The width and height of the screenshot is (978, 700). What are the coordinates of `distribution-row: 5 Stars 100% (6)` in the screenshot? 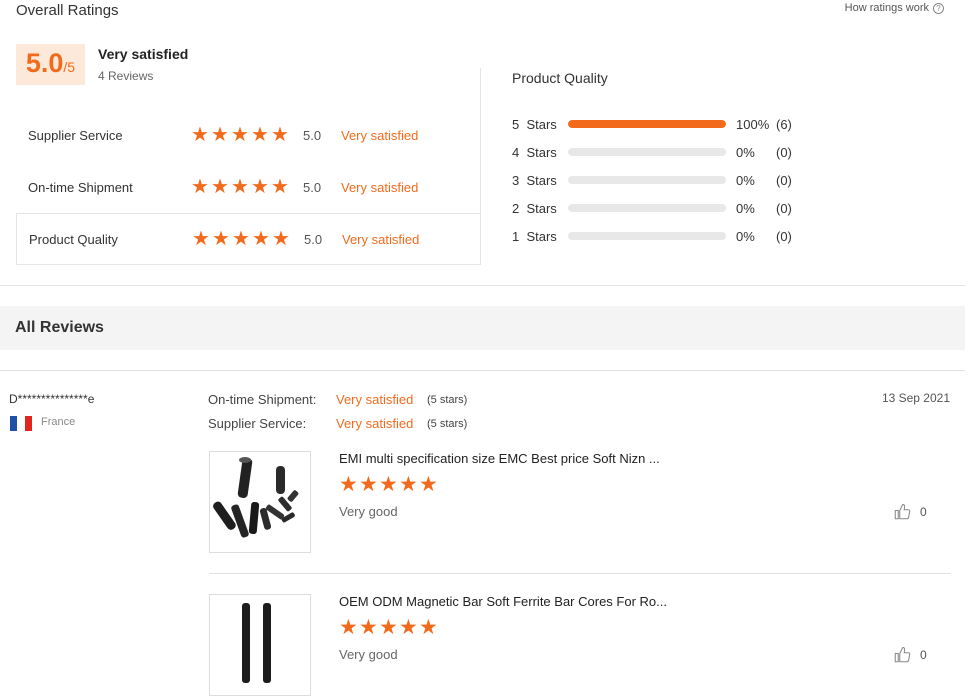 It's located at (659, 124).